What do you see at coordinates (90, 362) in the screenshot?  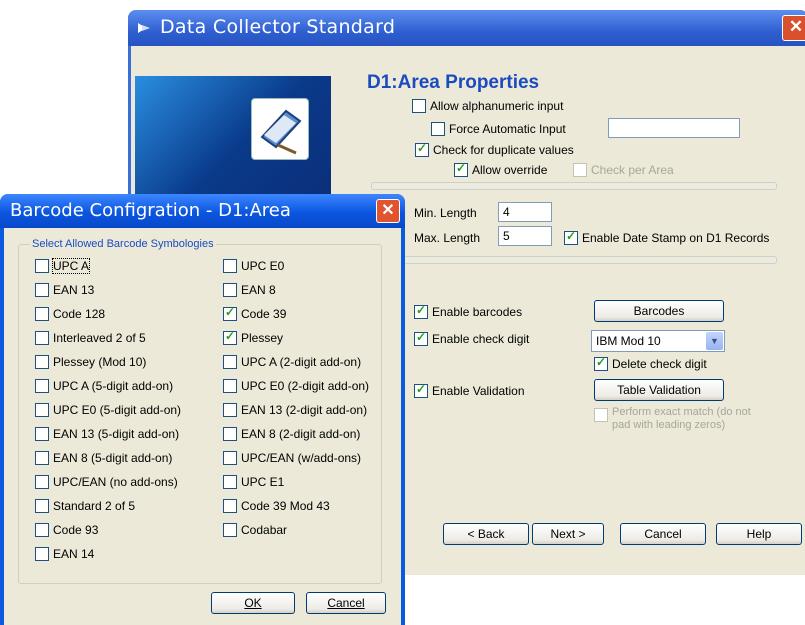 I see `symbology-checkbox: Plessey (Mod 10)` at bounding box center [90, 362].